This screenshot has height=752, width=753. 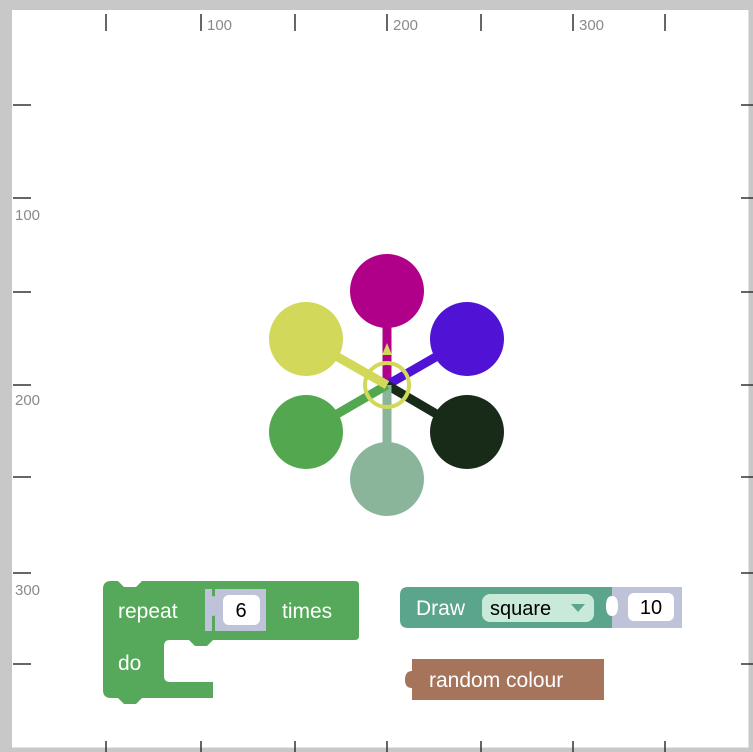 I want to click on draw-block: Draw square 10, so click(x=541, y=607).